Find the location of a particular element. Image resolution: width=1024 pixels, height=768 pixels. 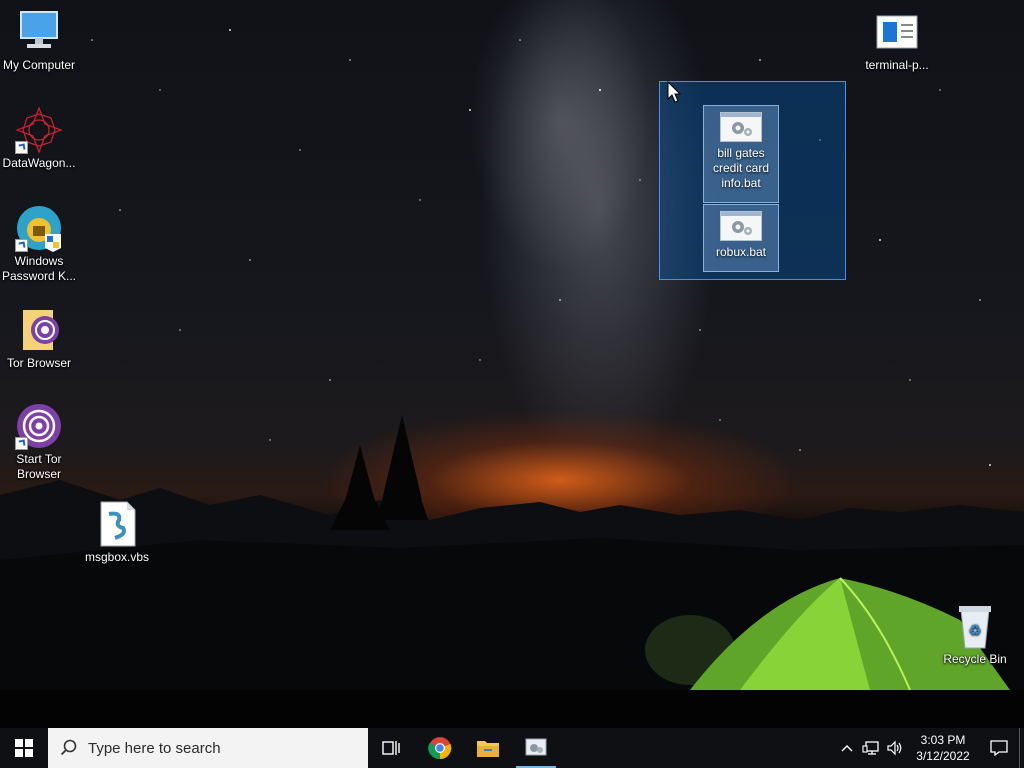

network-icon is located at coordinates (870, 748).